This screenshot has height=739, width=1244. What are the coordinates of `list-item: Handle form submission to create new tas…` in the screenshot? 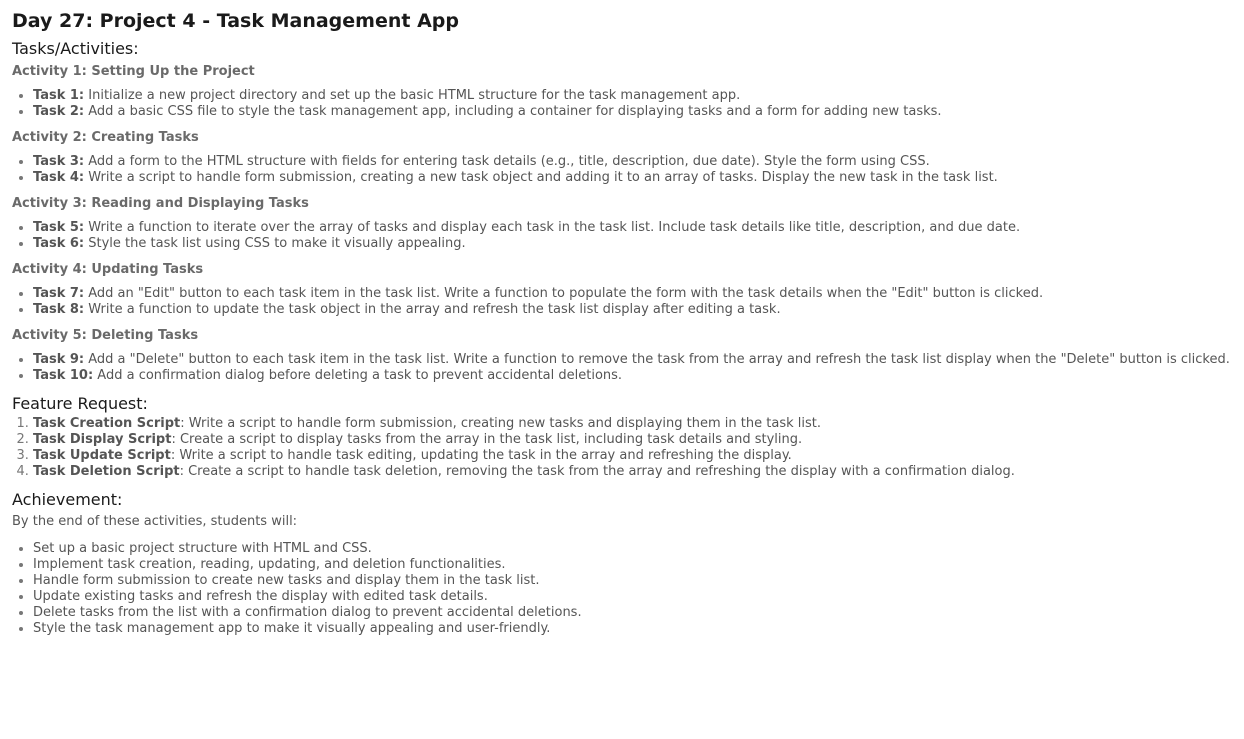 It's located at (632, 581).